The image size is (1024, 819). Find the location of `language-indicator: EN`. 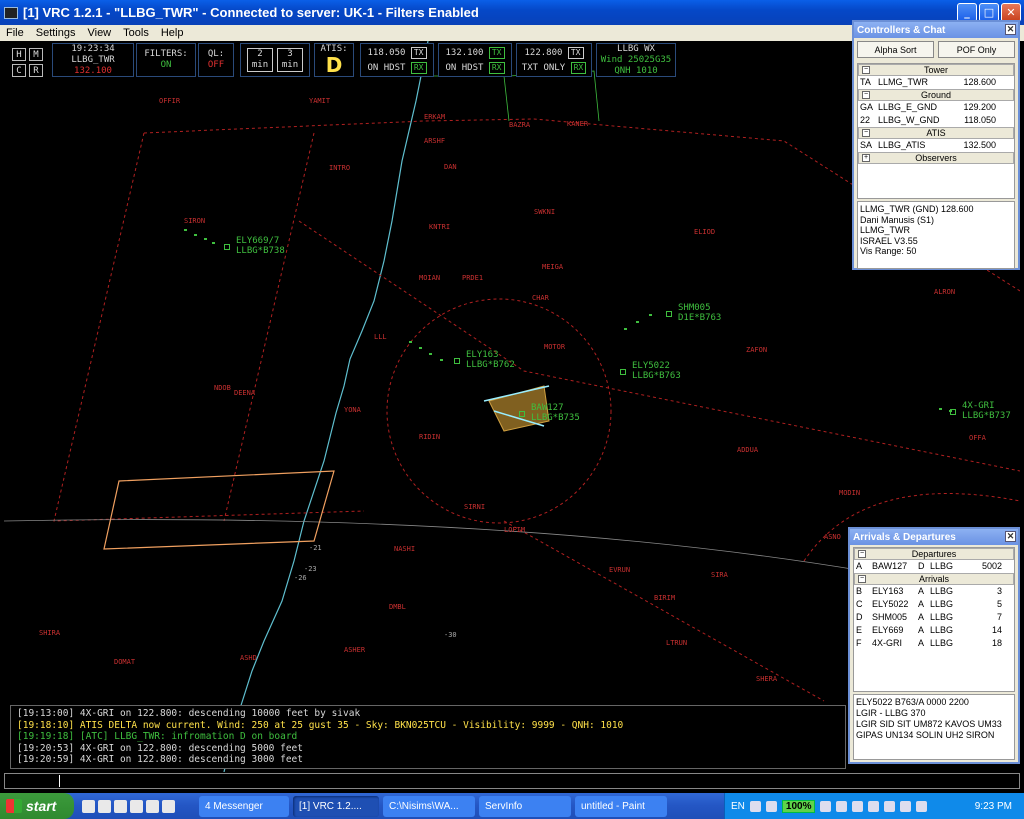

language-indicator: EN is located at coordinates (738, 806).